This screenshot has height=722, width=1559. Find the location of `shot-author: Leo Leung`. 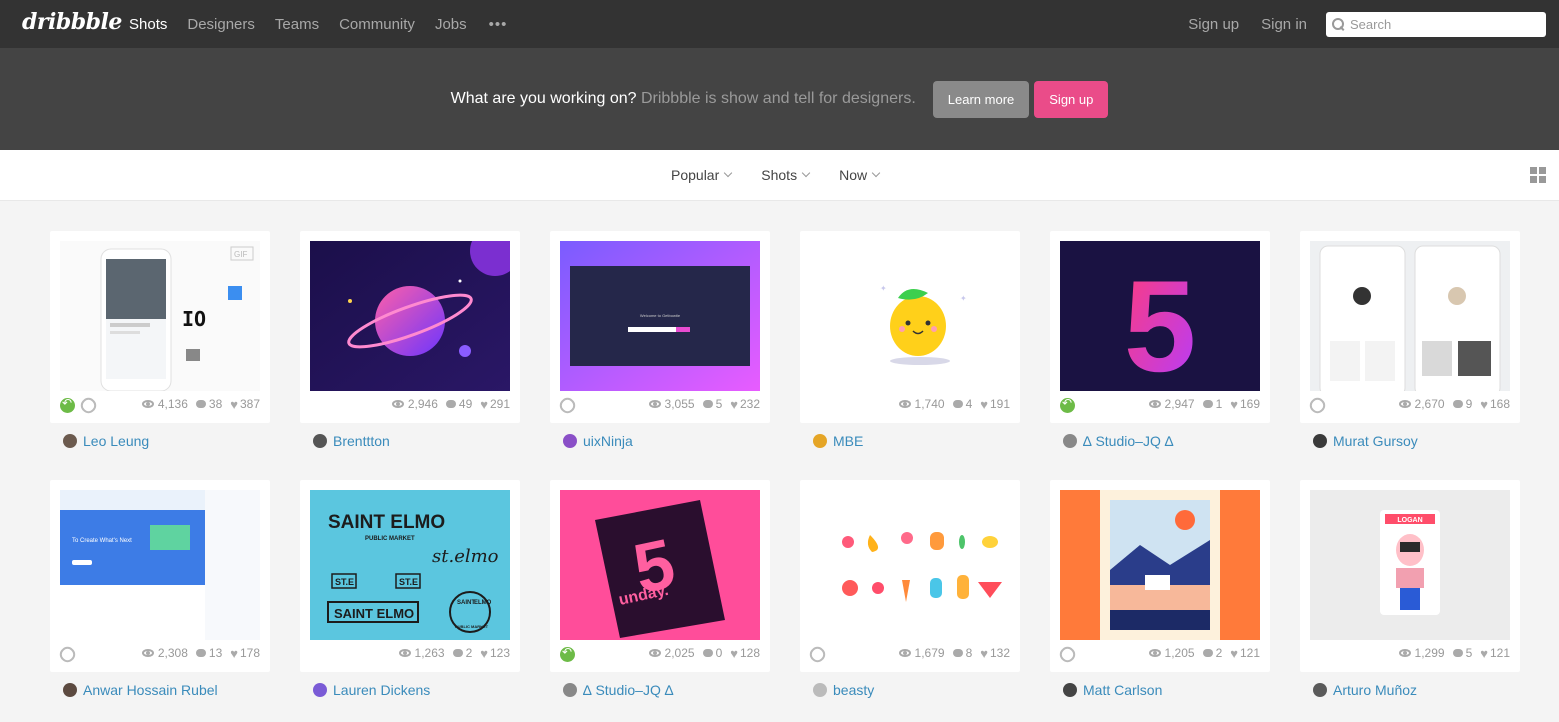

shot-author: Leo Leung is located at coordinates (166, 441).